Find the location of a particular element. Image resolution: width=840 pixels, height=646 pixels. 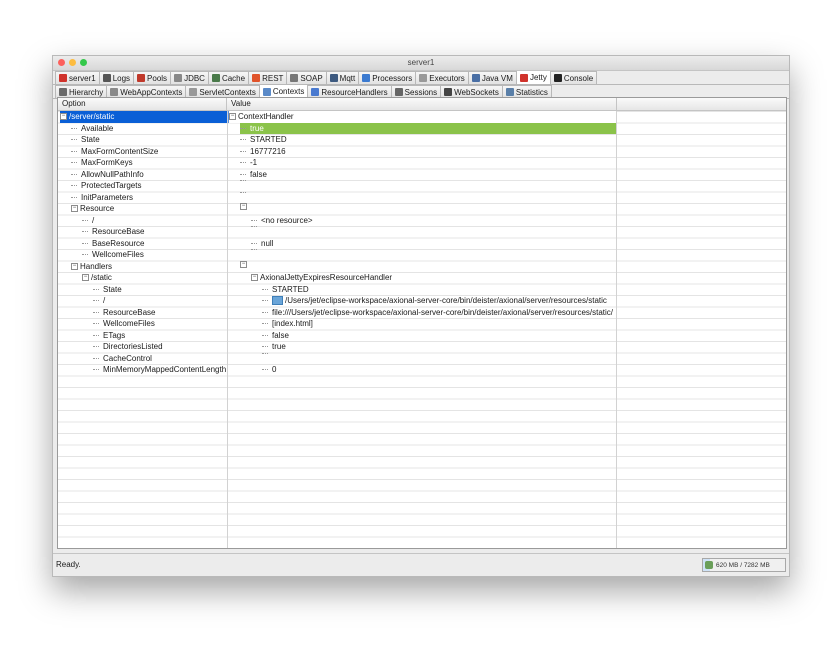

title-bar: server1 is located at coordinates (421, 63).